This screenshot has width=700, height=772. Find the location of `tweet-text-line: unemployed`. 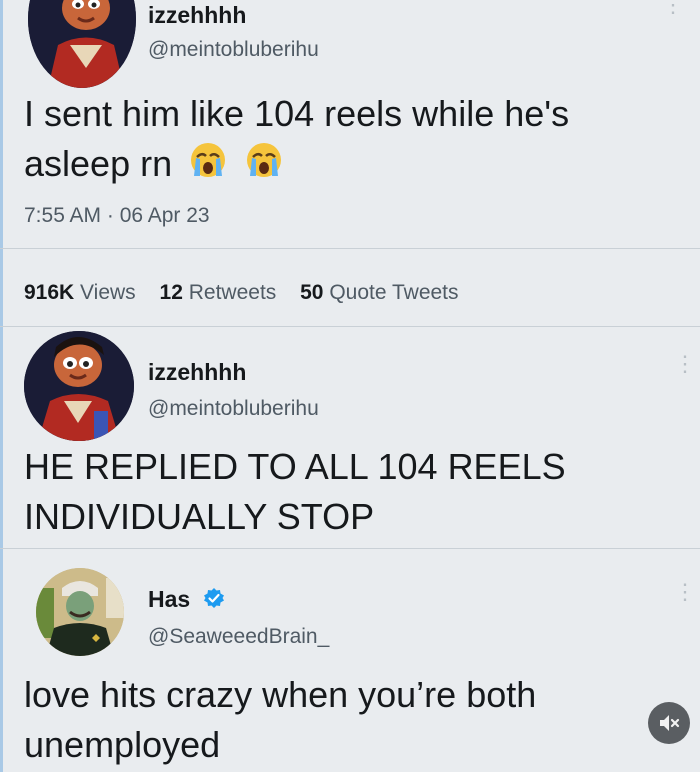

tweet-text-line: unemployed is located at coordinates (122, 744).